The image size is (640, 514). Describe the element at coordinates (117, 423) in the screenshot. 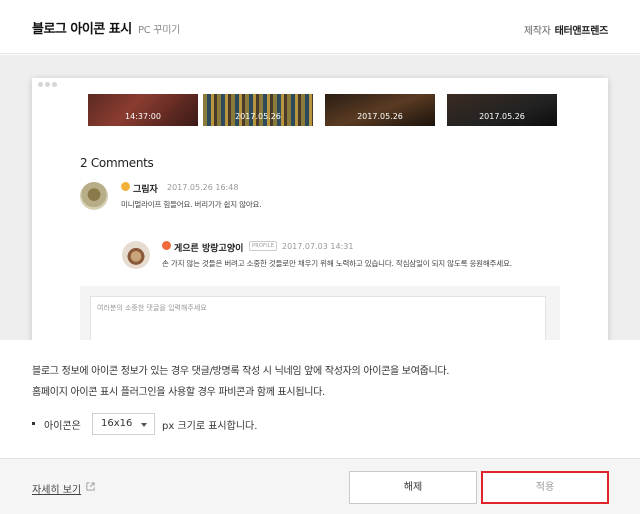

I see `icon-size-value: 16x16` at that location.